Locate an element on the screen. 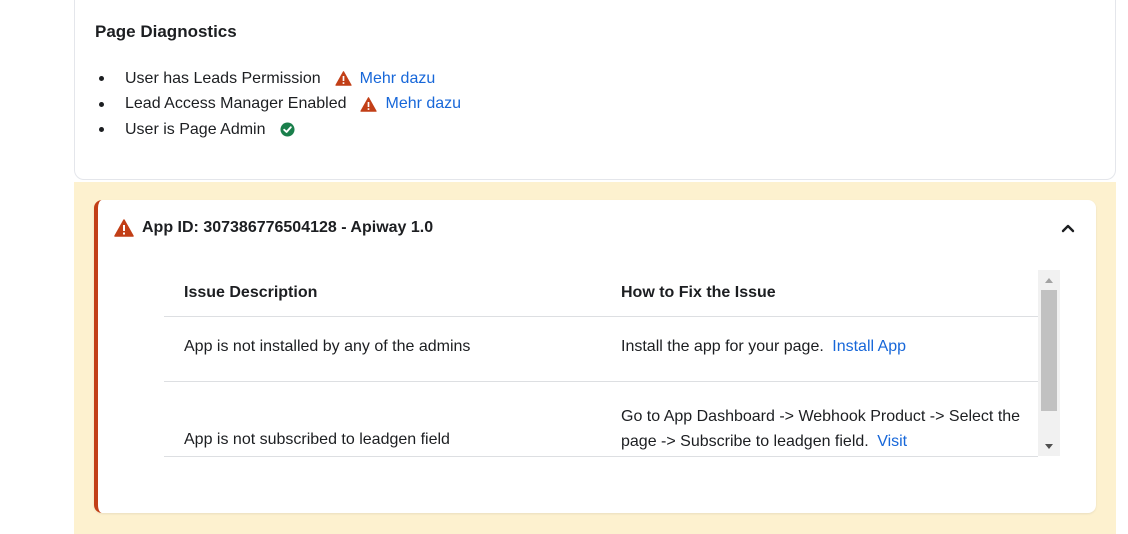 This screenshot has width=1128, height=534. fix-text: Install the app for your page. is located at coordinates (722, 346).